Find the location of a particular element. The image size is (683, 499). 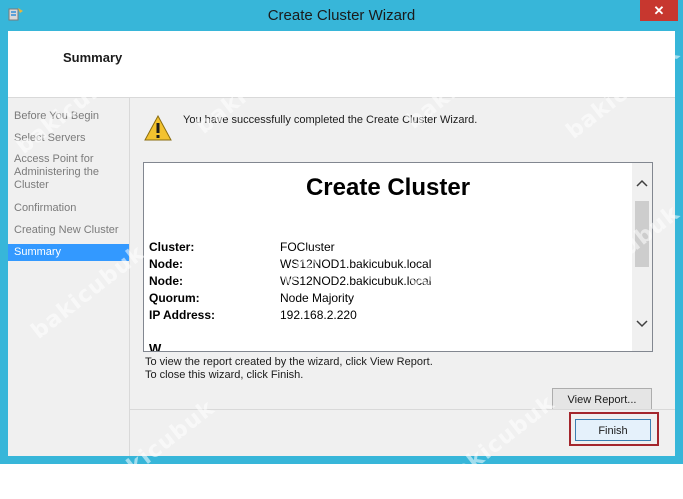

instruction-line-finish: To close this wizard, click Finish. is located at coordinates (224, 375).